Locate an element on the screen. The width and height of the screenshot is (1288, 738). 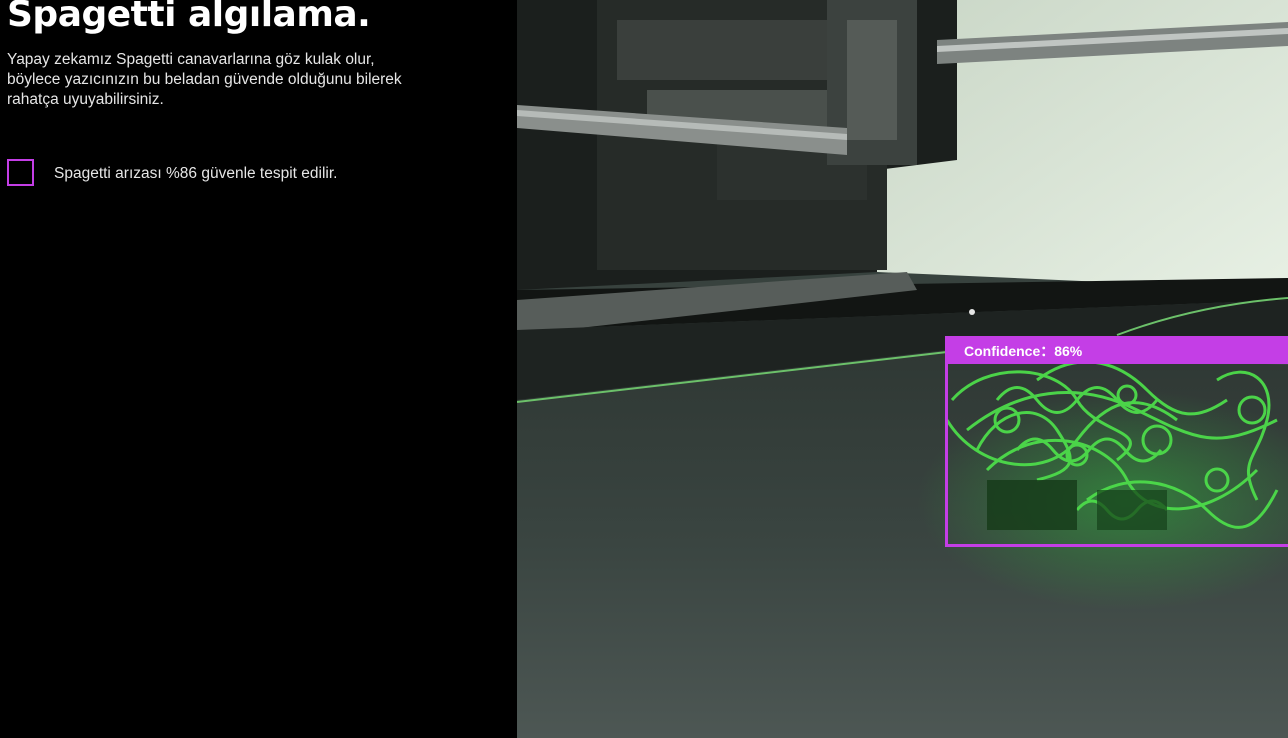
detection-bounding-box: Confidence：86% is located at coordinates (1116, 441).